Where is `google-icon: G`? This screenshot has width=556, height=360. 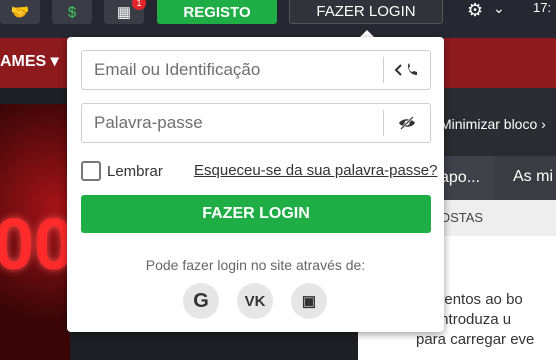
google-icon: G is located at coordinates (201, 300).